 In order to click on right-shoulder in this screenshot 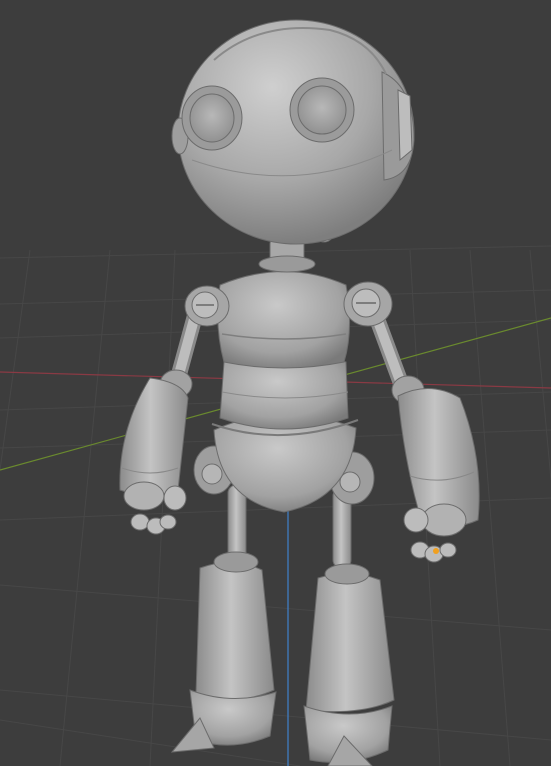, I will do `click(207, 306)`.